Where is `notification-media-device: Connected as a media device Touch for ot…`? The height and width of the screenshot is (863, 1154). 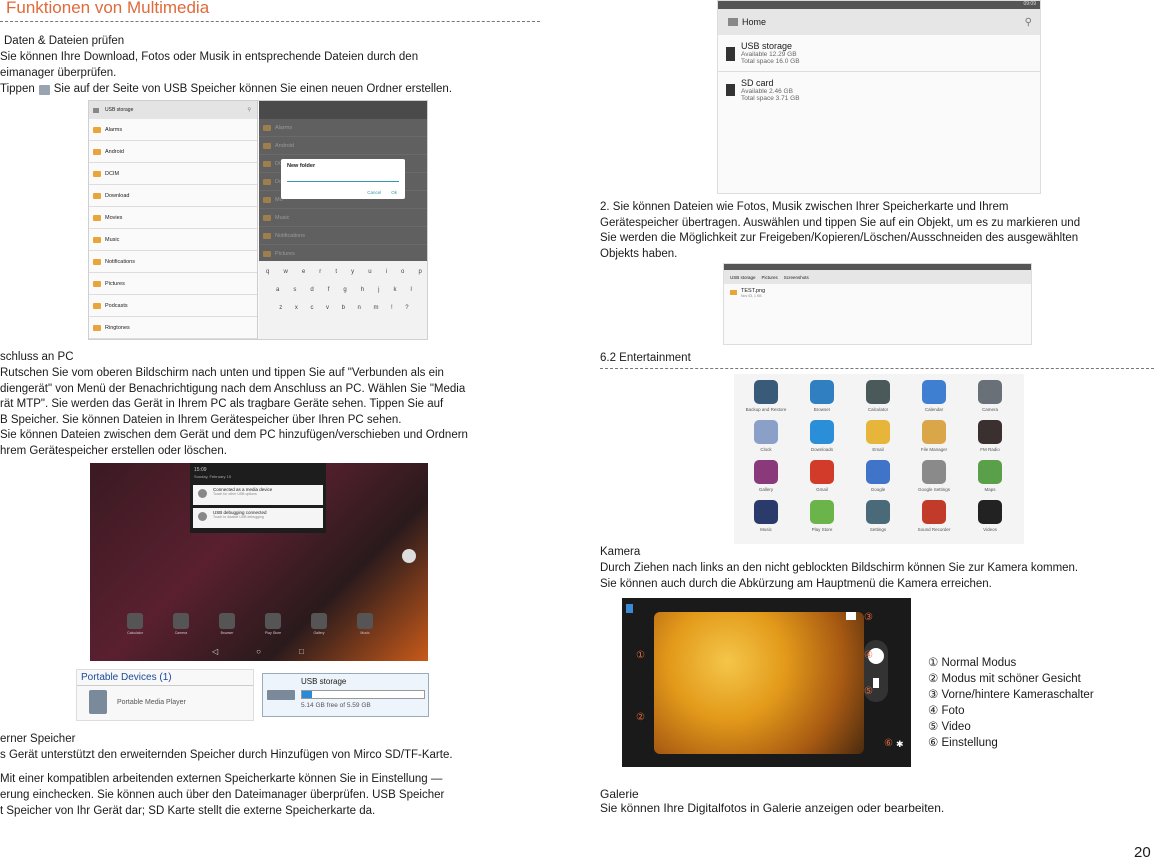
notification-media-device: Connected as a media device Touch for ot… is located at coordinates (258, 495).